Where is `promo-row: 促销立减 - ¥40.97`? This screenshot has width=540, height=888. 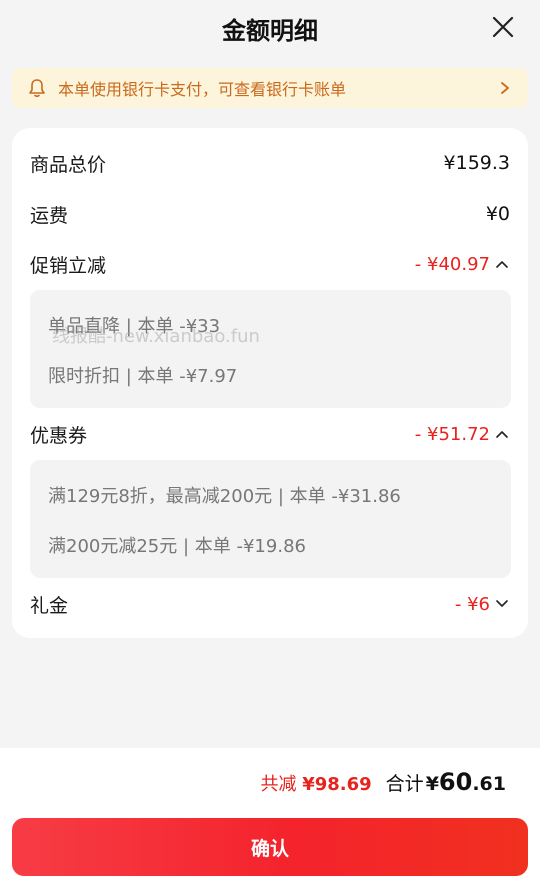 promo-row: 促销立减 - ¥40.97 is located at coordinates (270, 264).